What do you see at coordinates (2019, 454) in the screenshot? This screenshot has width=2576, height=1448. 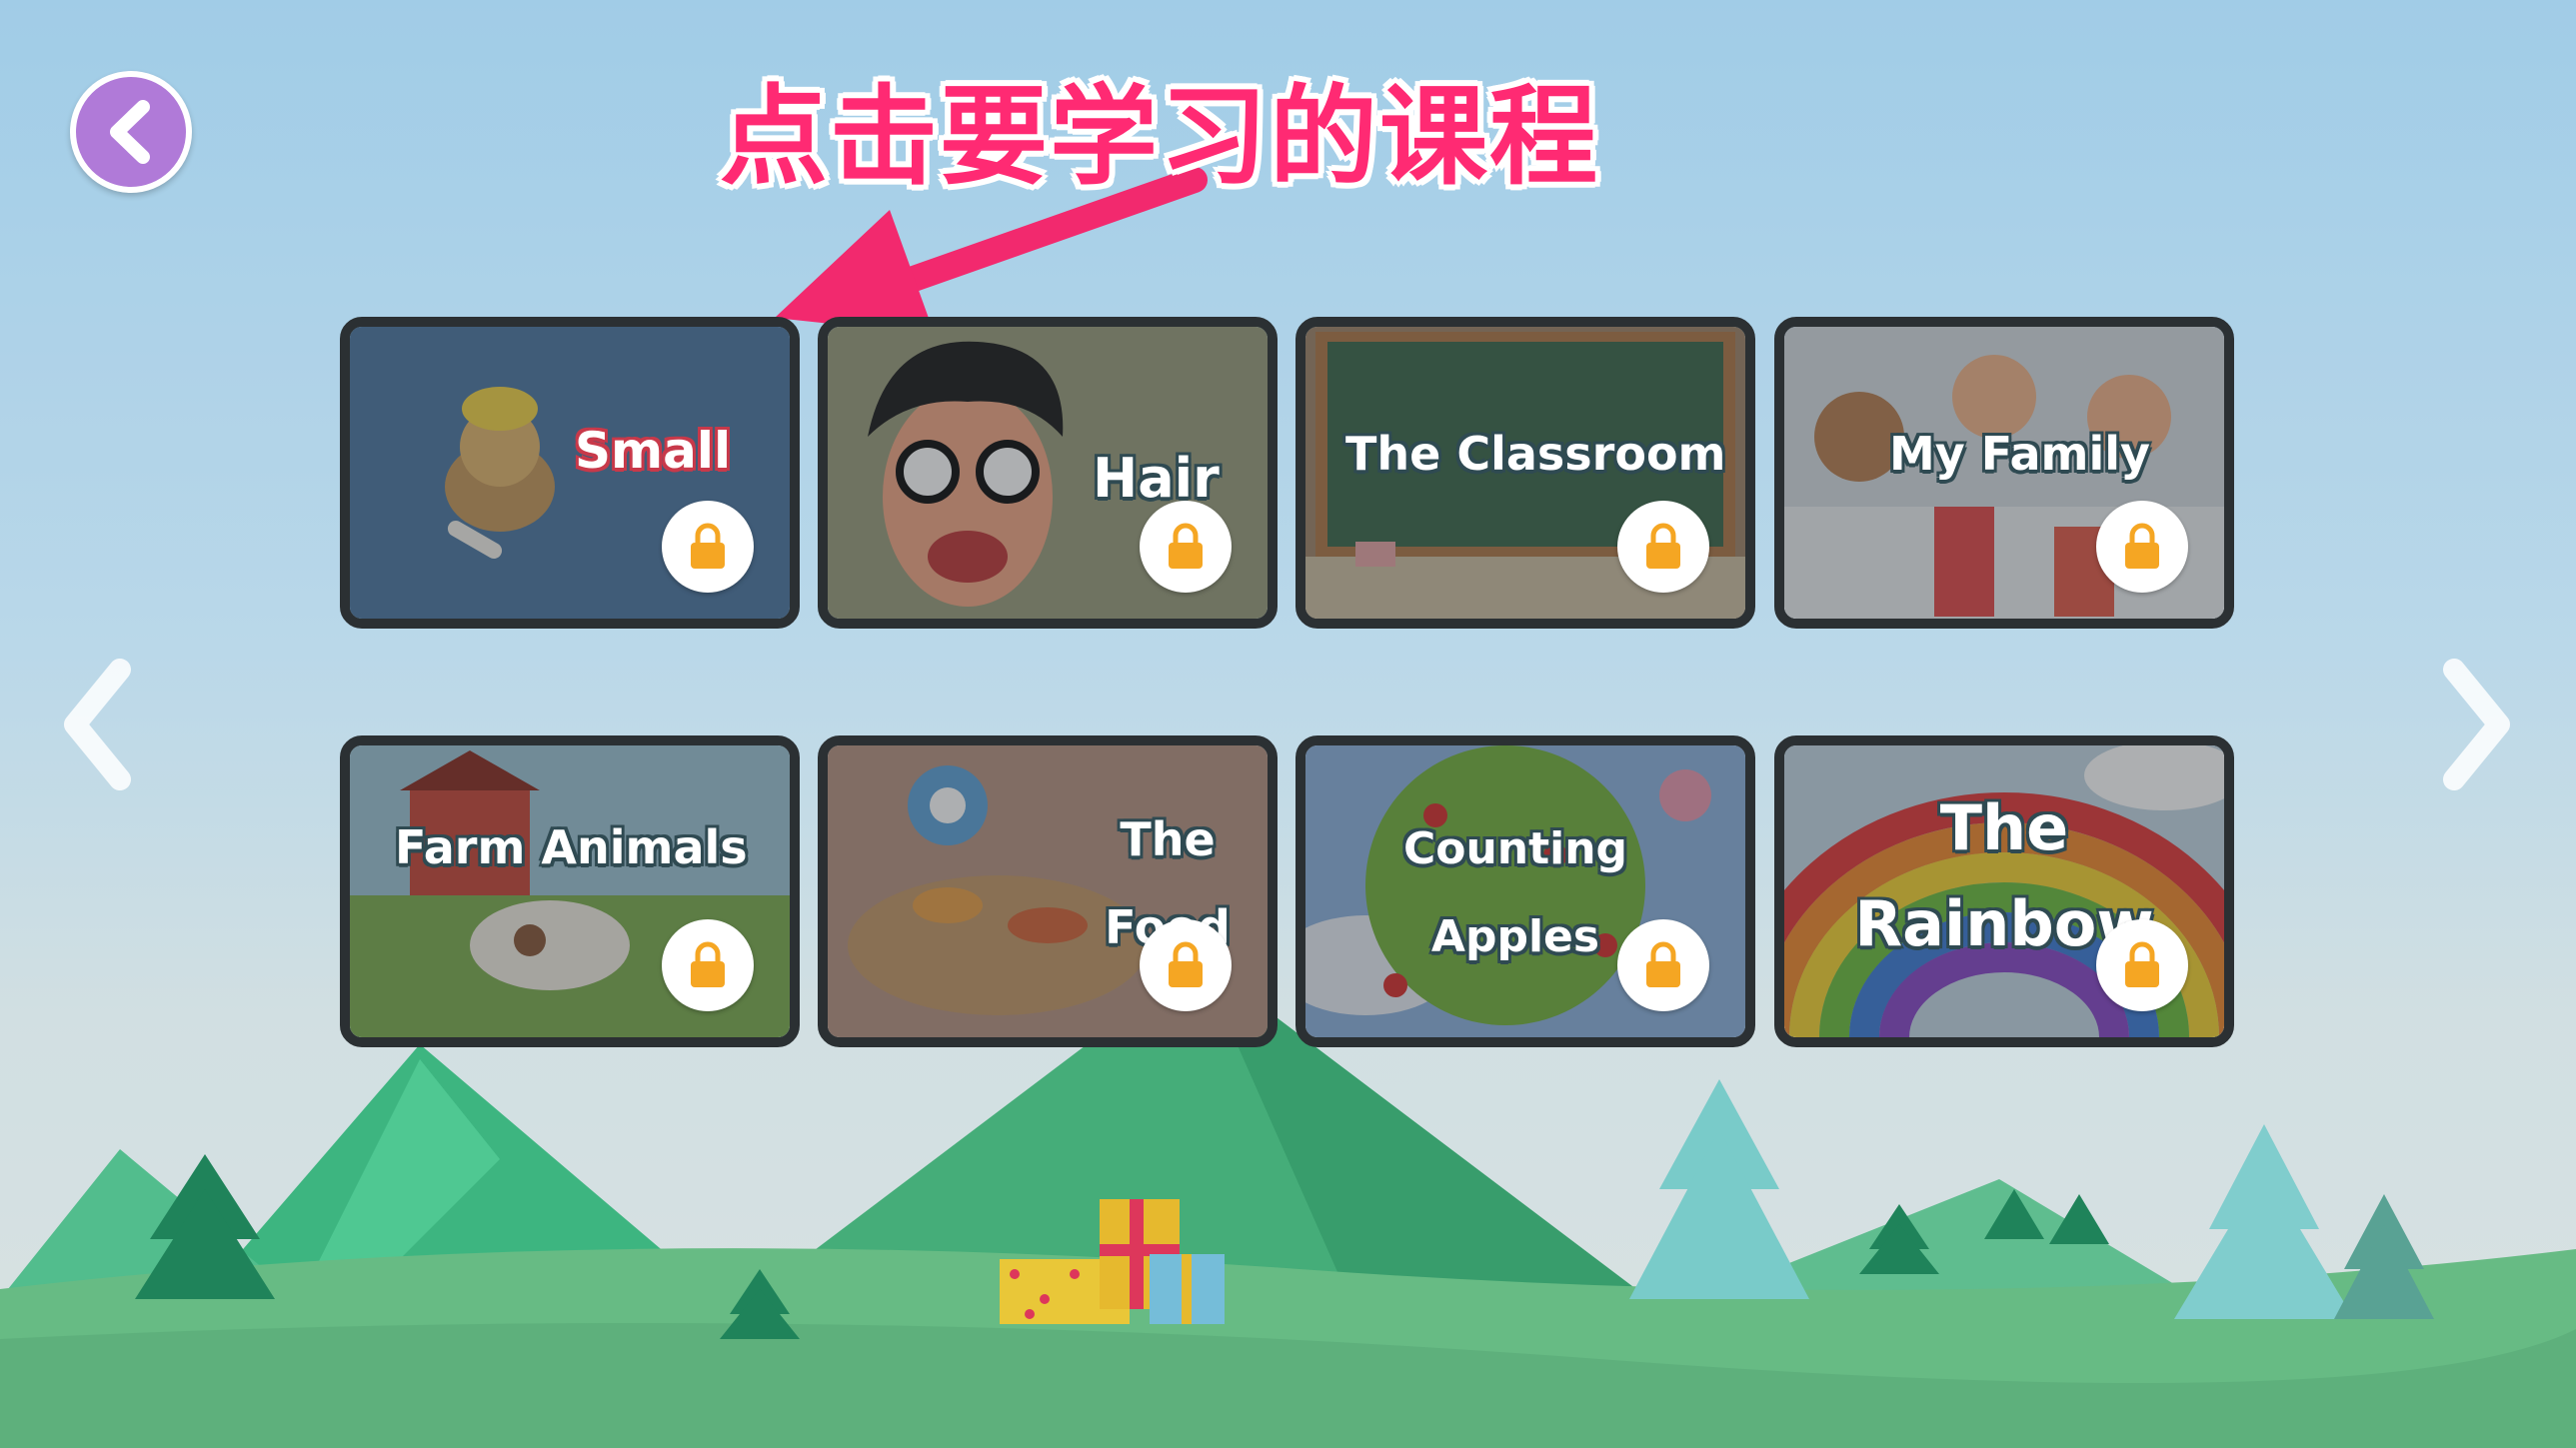 I see `course-title: My Family` at bounding box center [2019, 454].